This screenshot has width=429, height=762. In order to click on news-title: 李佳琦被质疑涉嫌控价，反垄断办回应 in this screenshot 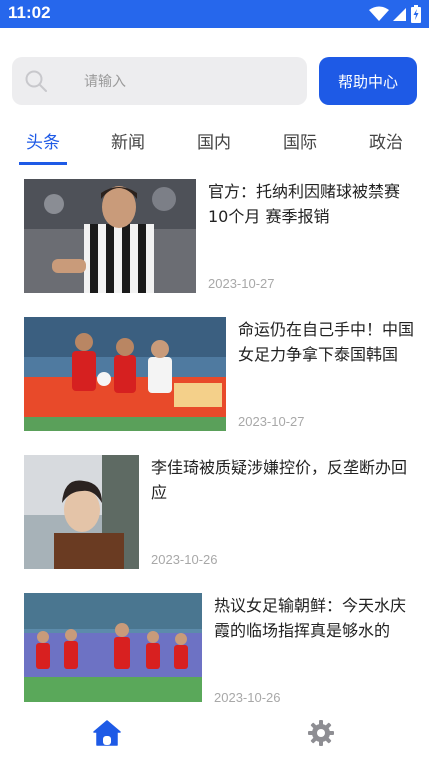, I will do `click(279, 480)`.